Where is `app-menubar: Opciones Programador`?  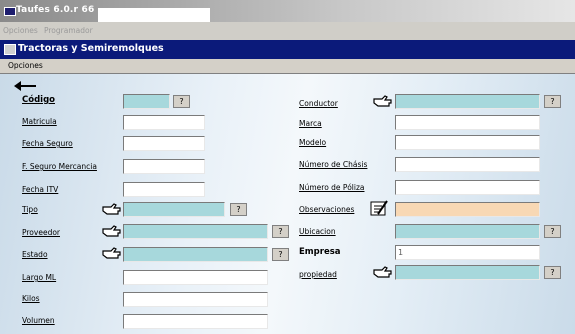 app-menubar: Opciones Programador is located at coordinates (287, 31).